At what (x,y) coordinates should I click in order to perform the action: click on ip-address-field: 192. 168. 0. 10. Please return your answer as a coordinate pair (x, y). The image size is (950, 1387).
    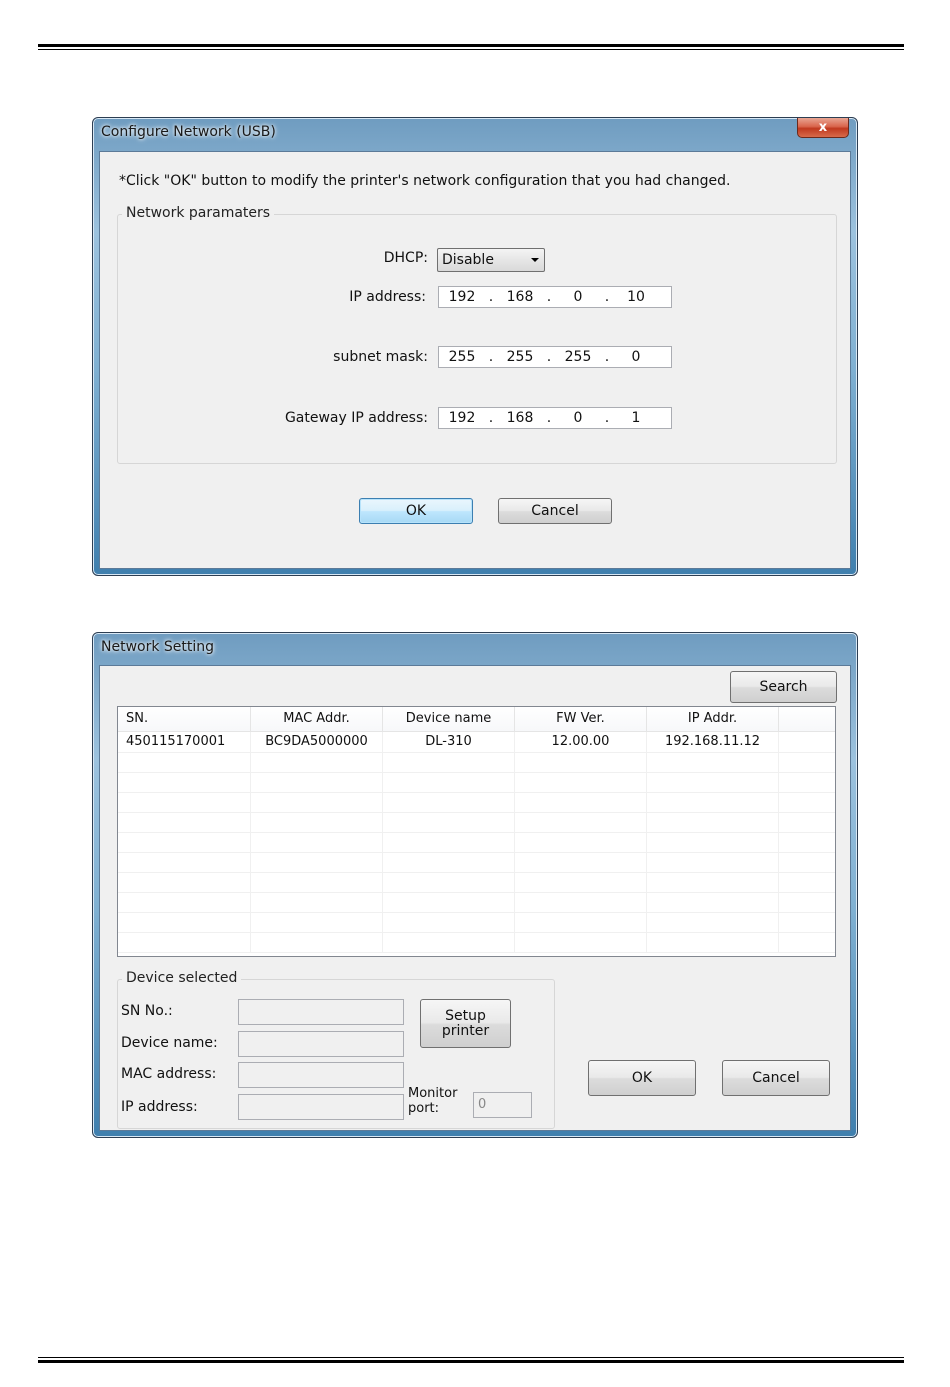
    Looking at the image, I should click on (555, 297).